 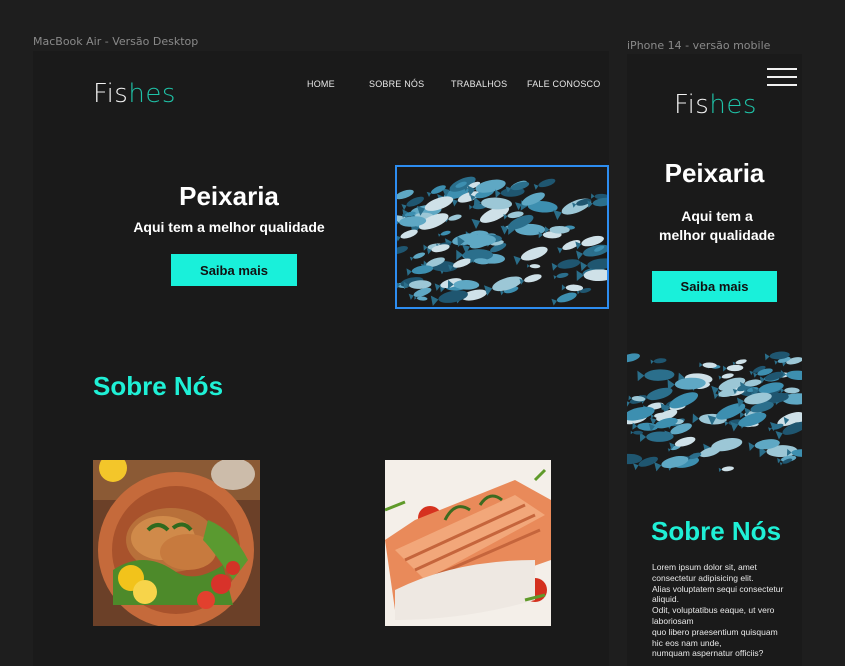 What do you see at coordinates (692, 105) in the screenshot?
I see `mobile-logo-part-1: Fis` at bounding box center [692, 105].